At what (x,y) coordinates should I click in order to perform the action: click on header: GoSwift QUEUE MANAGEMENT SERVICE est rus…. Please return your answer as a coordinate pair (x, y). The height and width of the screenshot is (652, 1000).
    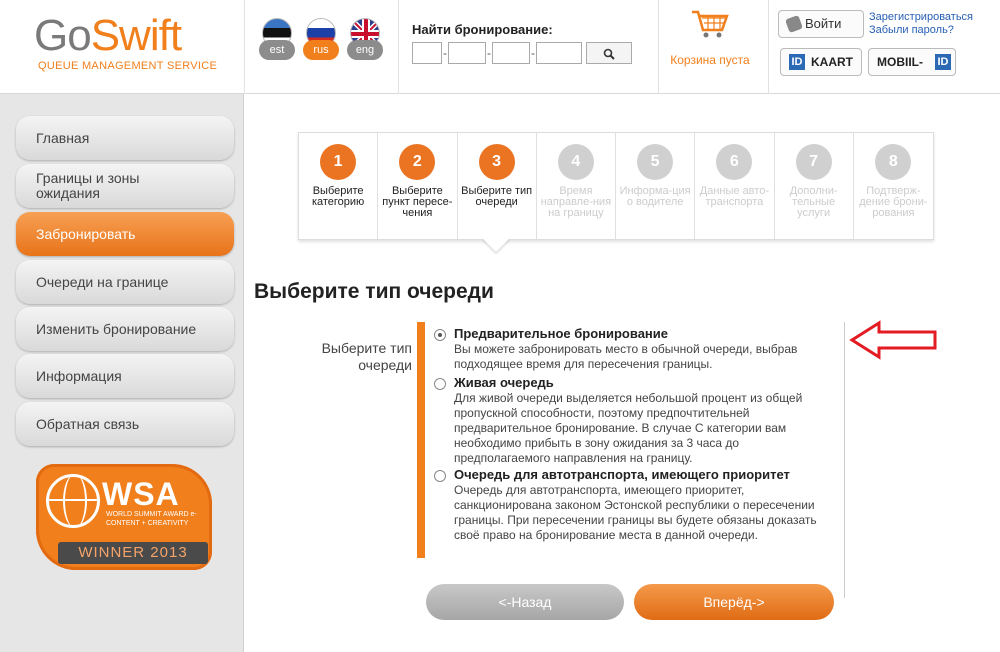
    Looking at the image, I should click on (500, 47).